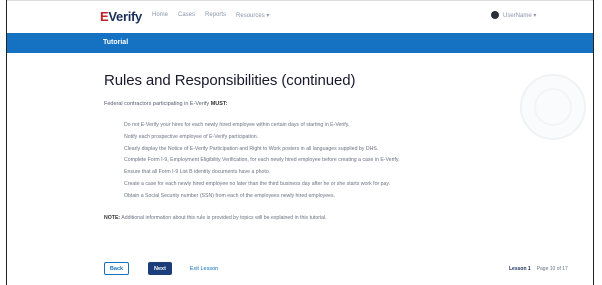  Describe the element at coordinates (300, 43) in the screenshot. I see `tutorial-banner: Tutorial` at that location.